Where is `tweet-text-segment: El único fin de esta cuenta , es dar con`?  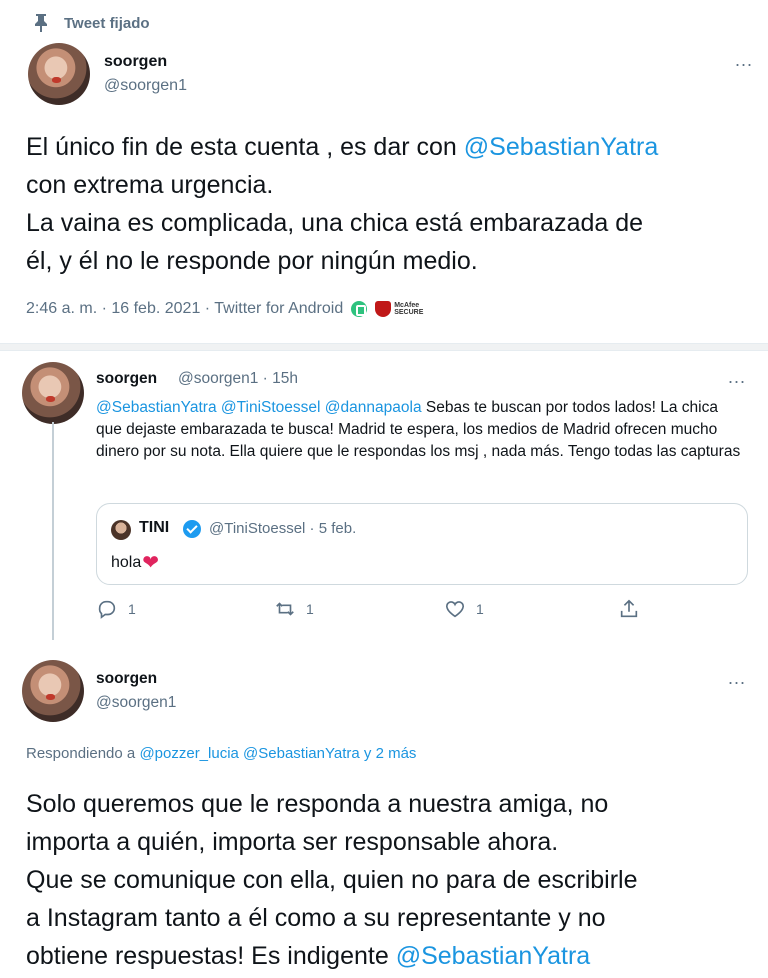
tweet-text-segment: El único fin de esta cuenta , es dar con is located at coordinates (245, 147).